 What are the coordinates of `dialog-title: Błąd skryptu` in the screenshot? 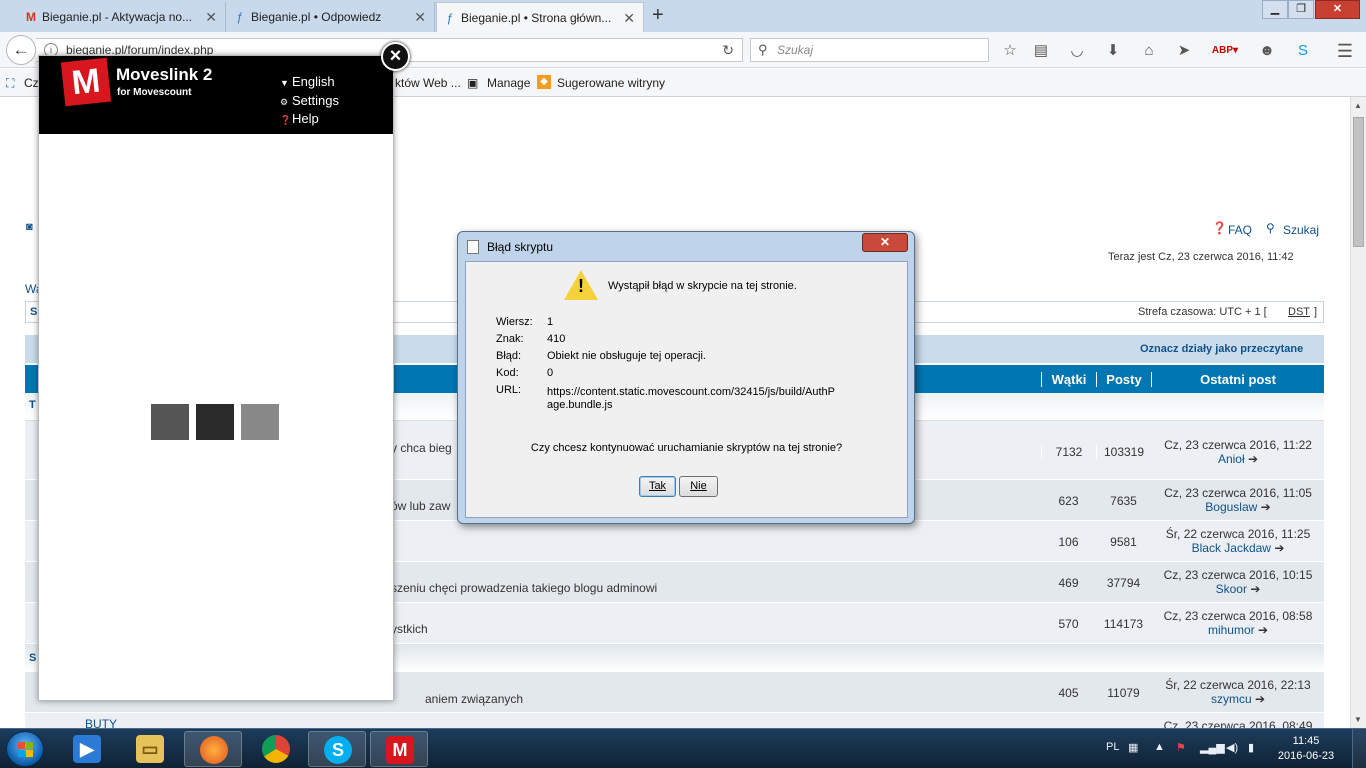 It's located at (520, 247).